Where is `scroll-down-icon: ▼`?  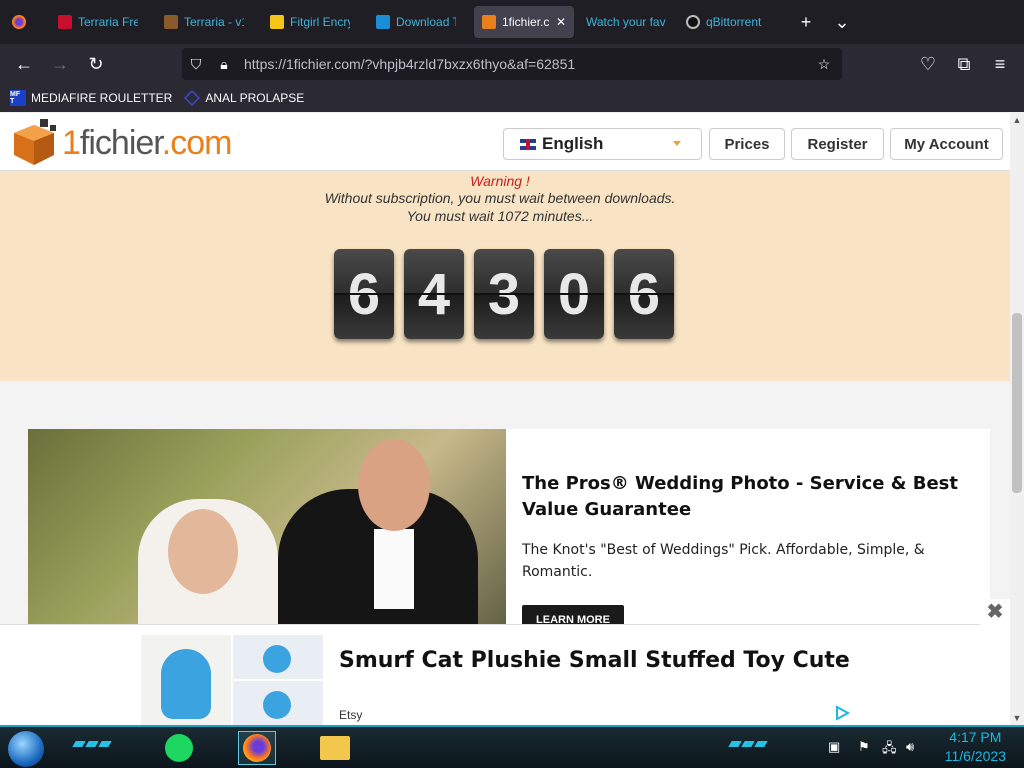
scroll-down-icon: ▼ is located at coordinates (1017, 718).